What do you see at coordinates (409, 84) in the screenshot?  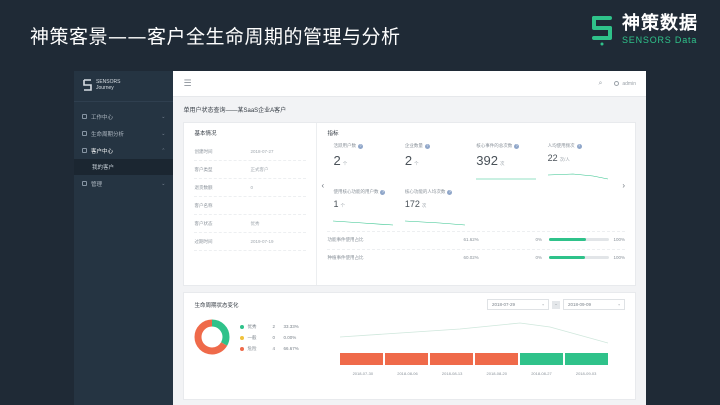 I see `topbar: ☰ ⌕ admin` at bounding box center [409, 84].